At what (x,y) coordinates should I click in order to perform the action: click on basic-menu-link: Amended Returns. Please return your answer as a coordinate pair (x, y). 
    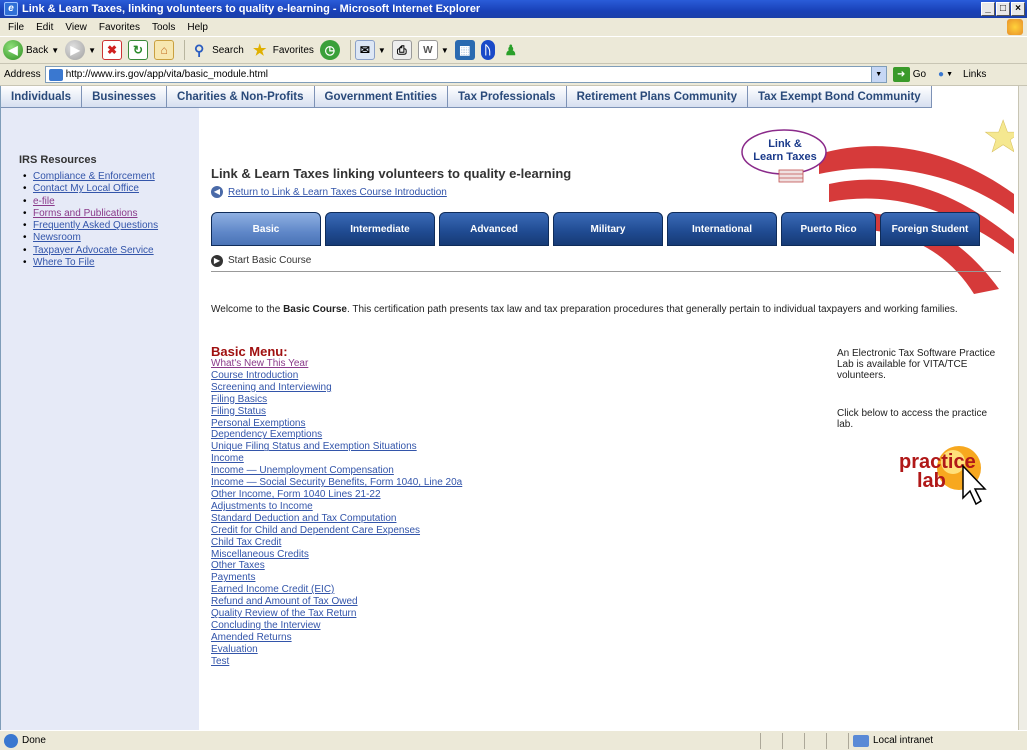
    Looking at the image, I should click on (251, 637).